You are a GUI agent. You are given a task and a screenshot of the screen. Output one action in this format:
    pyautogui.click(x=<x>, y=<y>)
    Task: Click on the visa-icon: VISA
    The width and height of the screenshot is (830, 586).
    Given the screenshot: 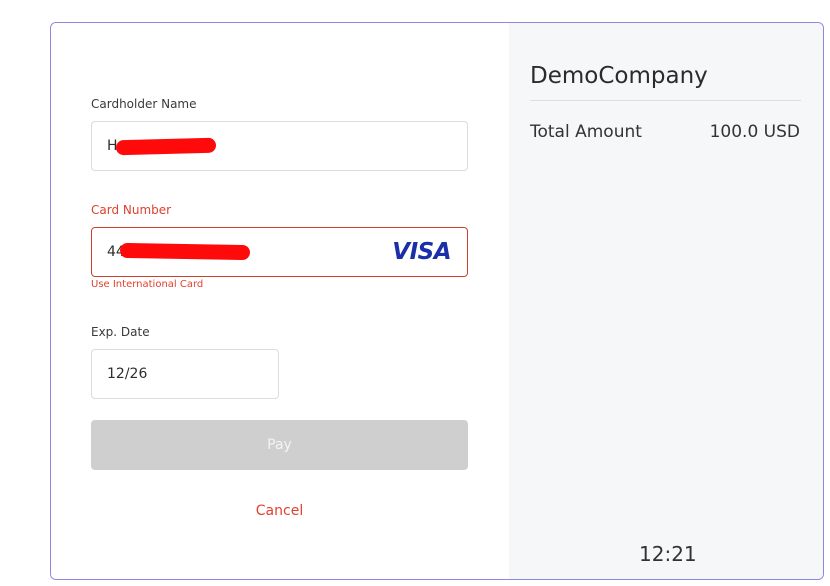 What is the action you would take?
    pyautogui.click(x=421, y=252)
    